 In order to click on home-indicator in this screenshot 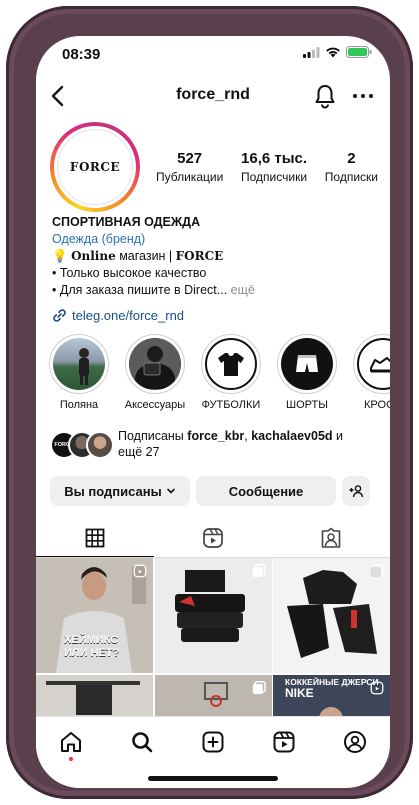, I will do `click(213, 778)`.